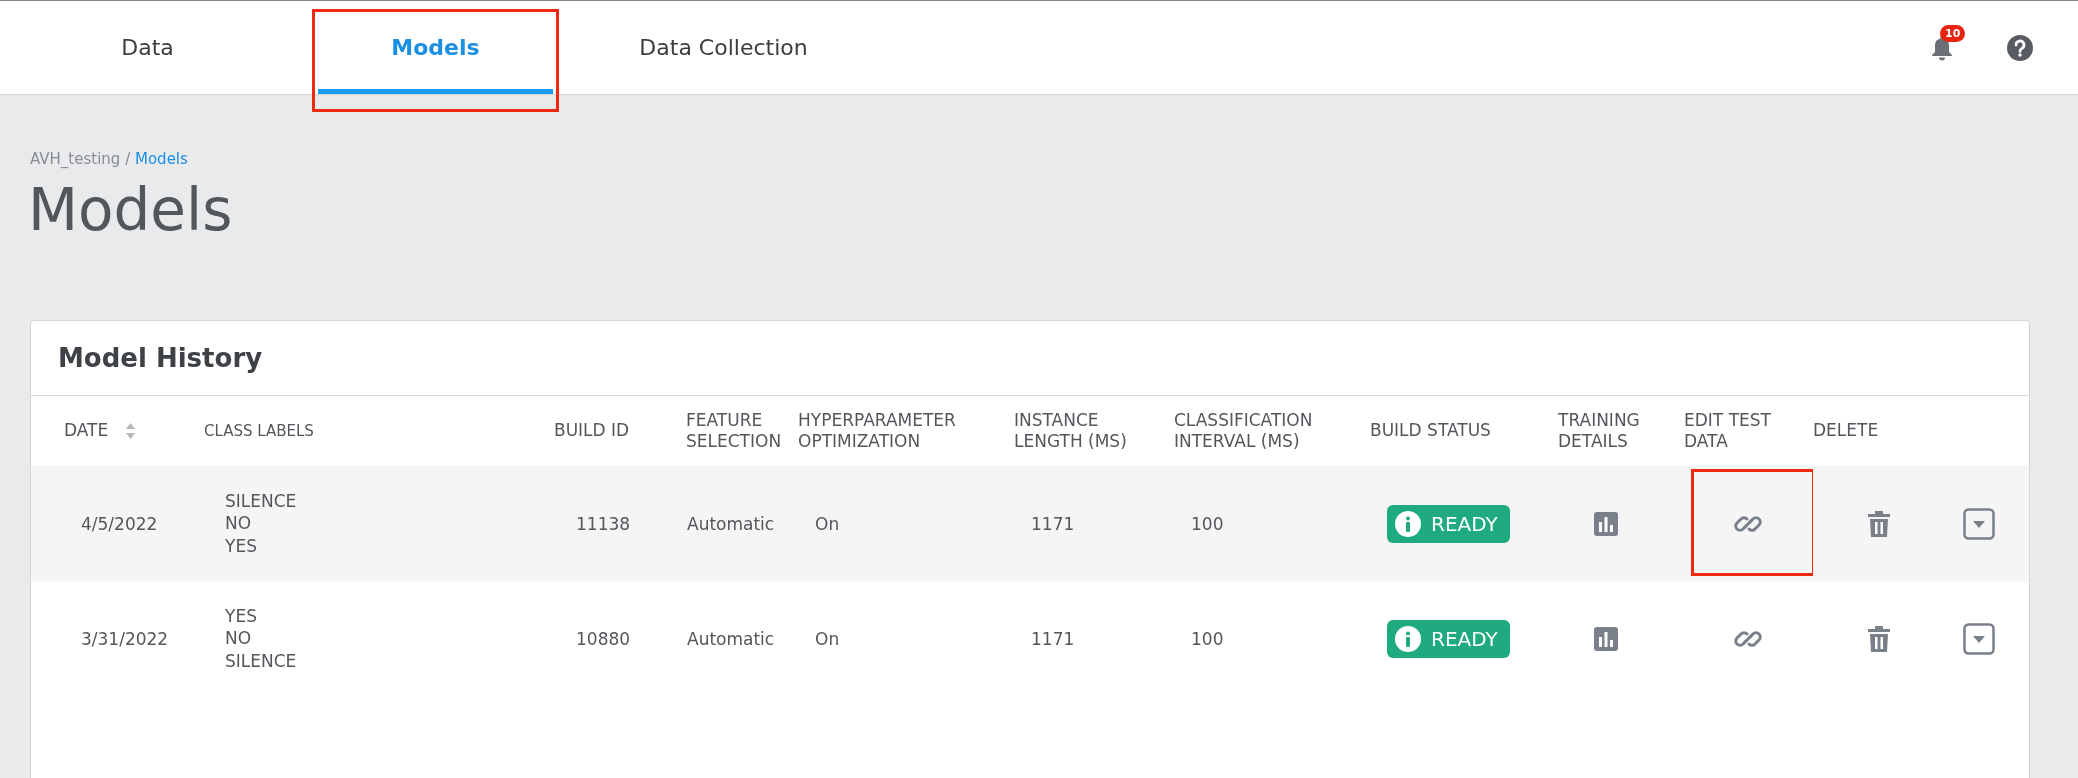  I want to click on breadcrumb-current: Models, so click(161, 159).